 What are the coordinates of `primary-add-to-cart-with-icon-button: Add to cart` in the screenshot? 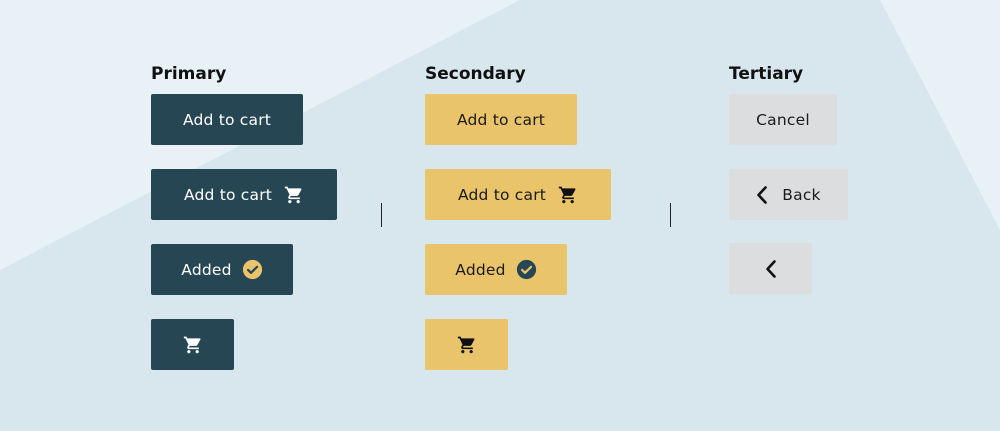 It's located at (244, 194).